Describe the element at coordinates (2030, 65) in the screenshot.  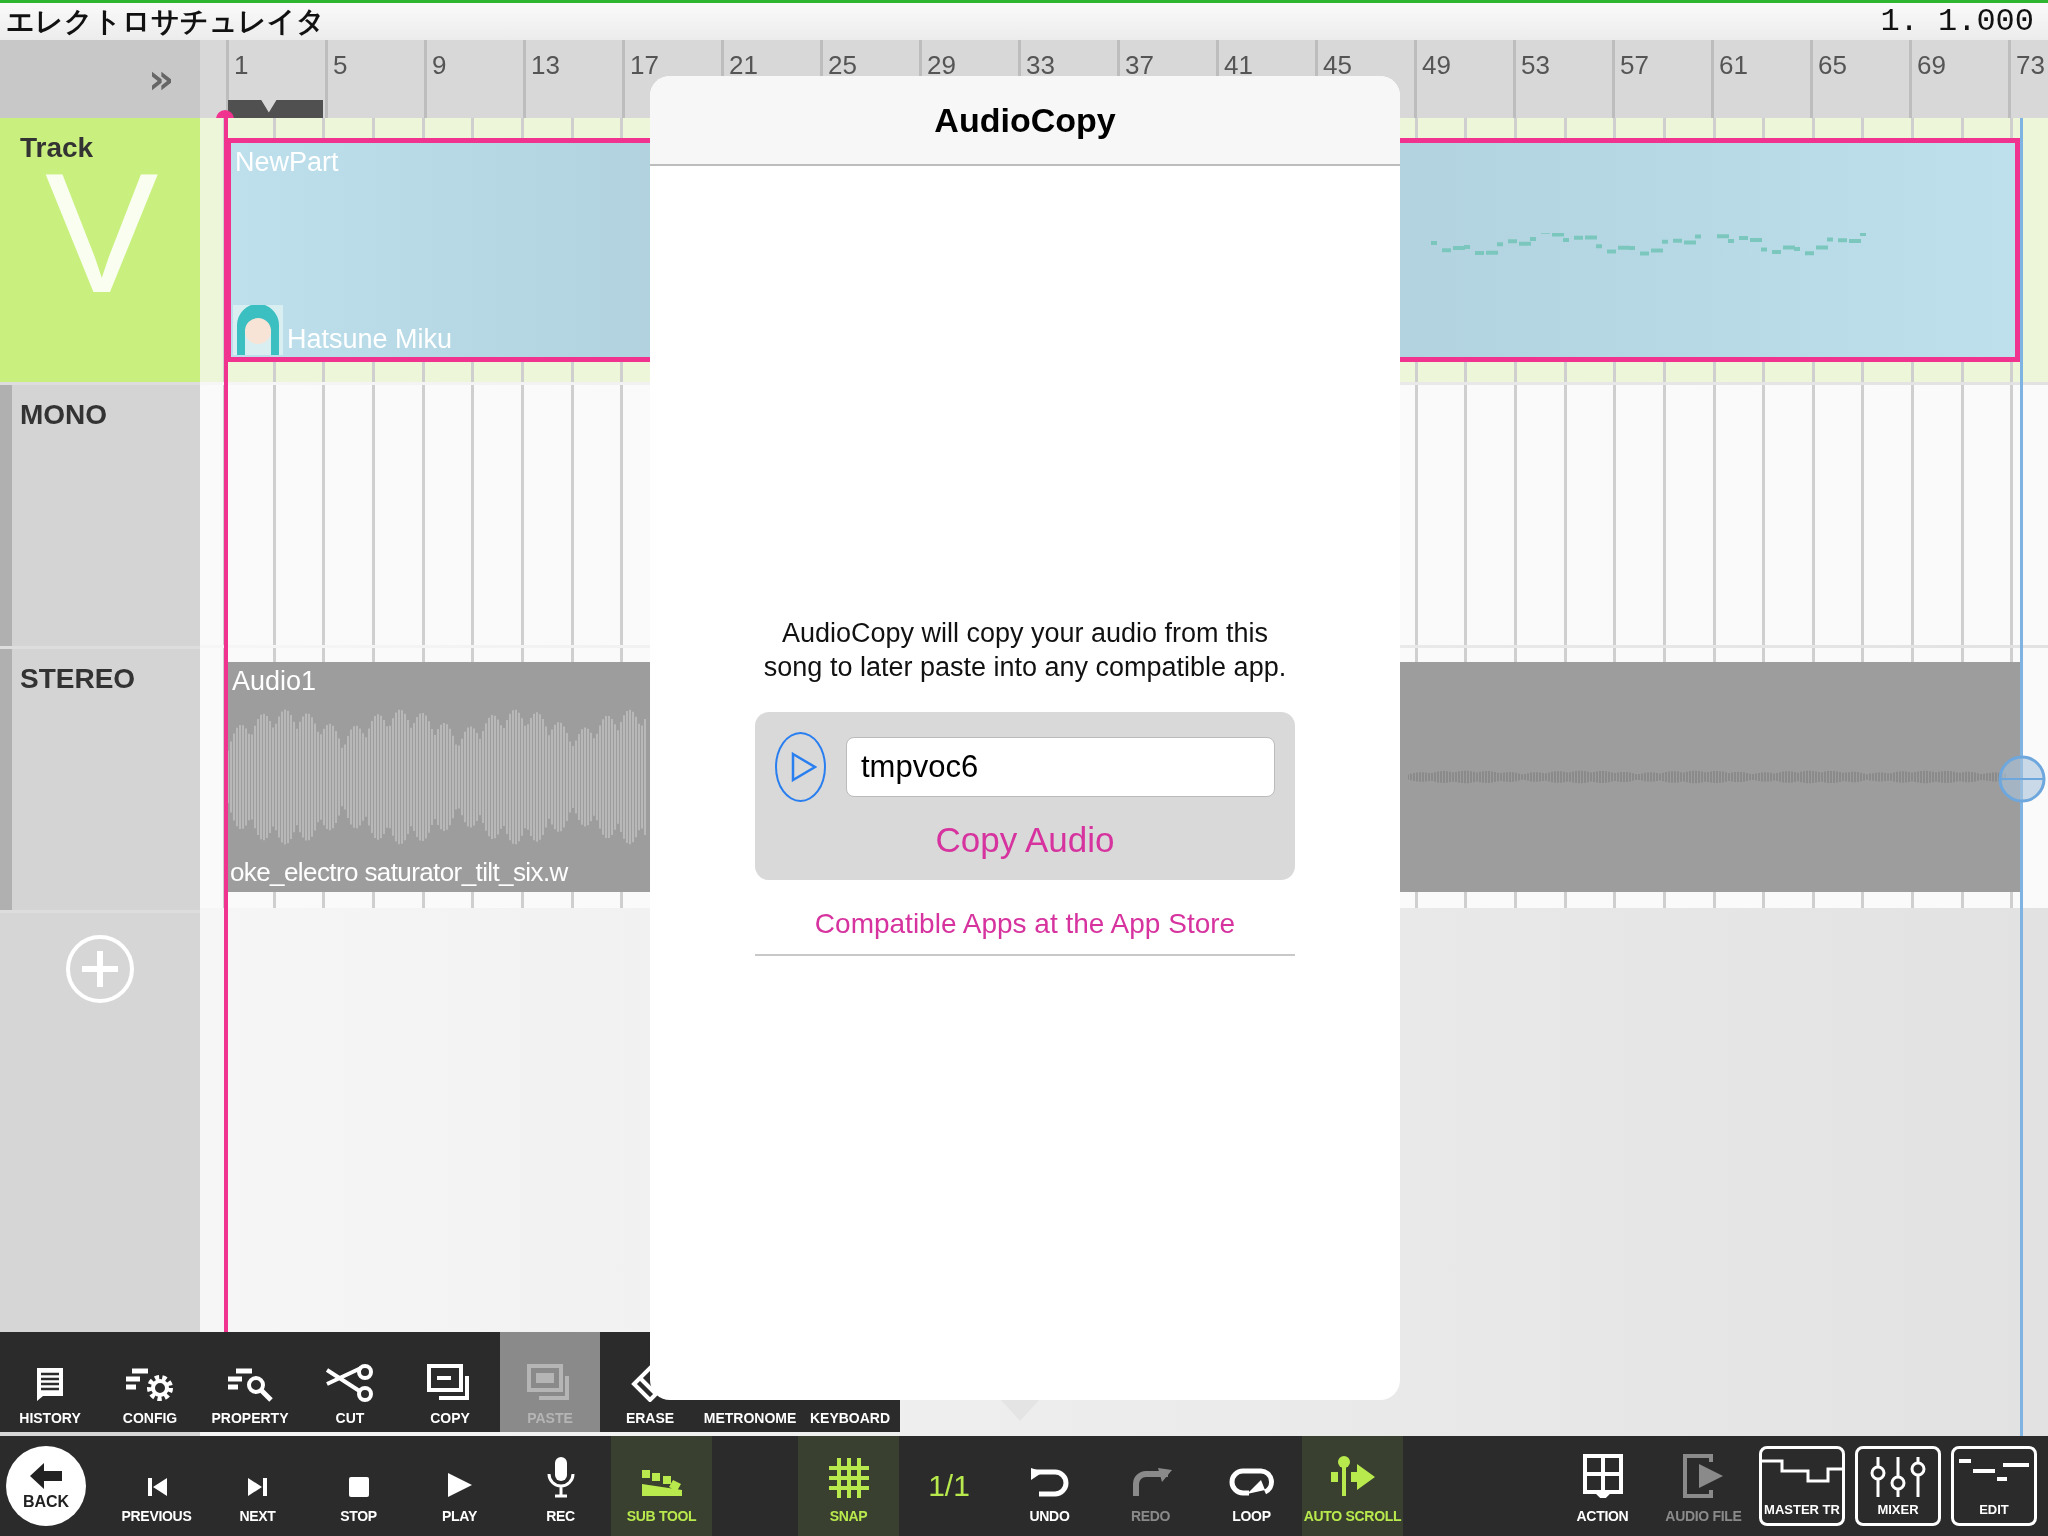
I see `bar-number: 73` at that location.